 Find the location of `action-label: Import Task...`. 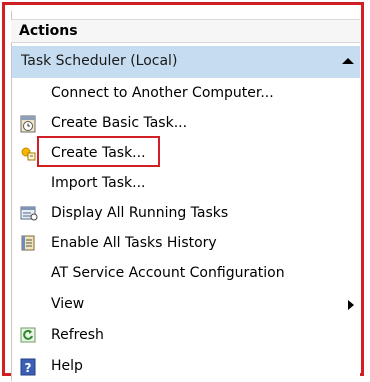

action-label: Import Task... is located at coordinates (98, 183).